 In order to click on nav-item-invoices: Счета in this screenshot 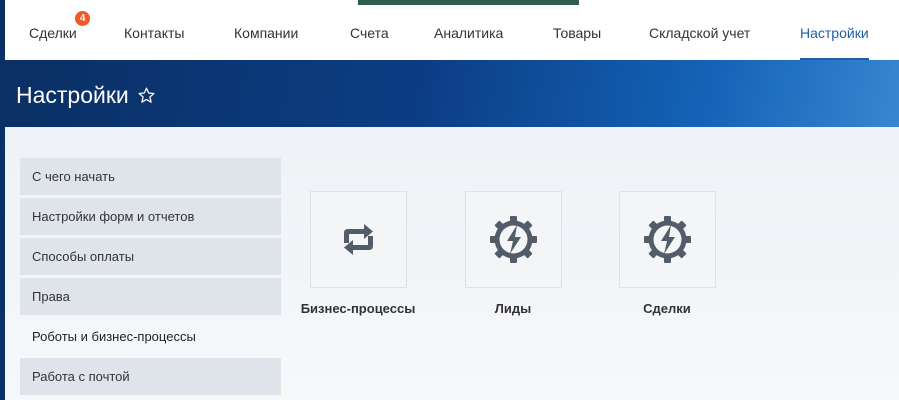, I will do `click(369, 30)`.